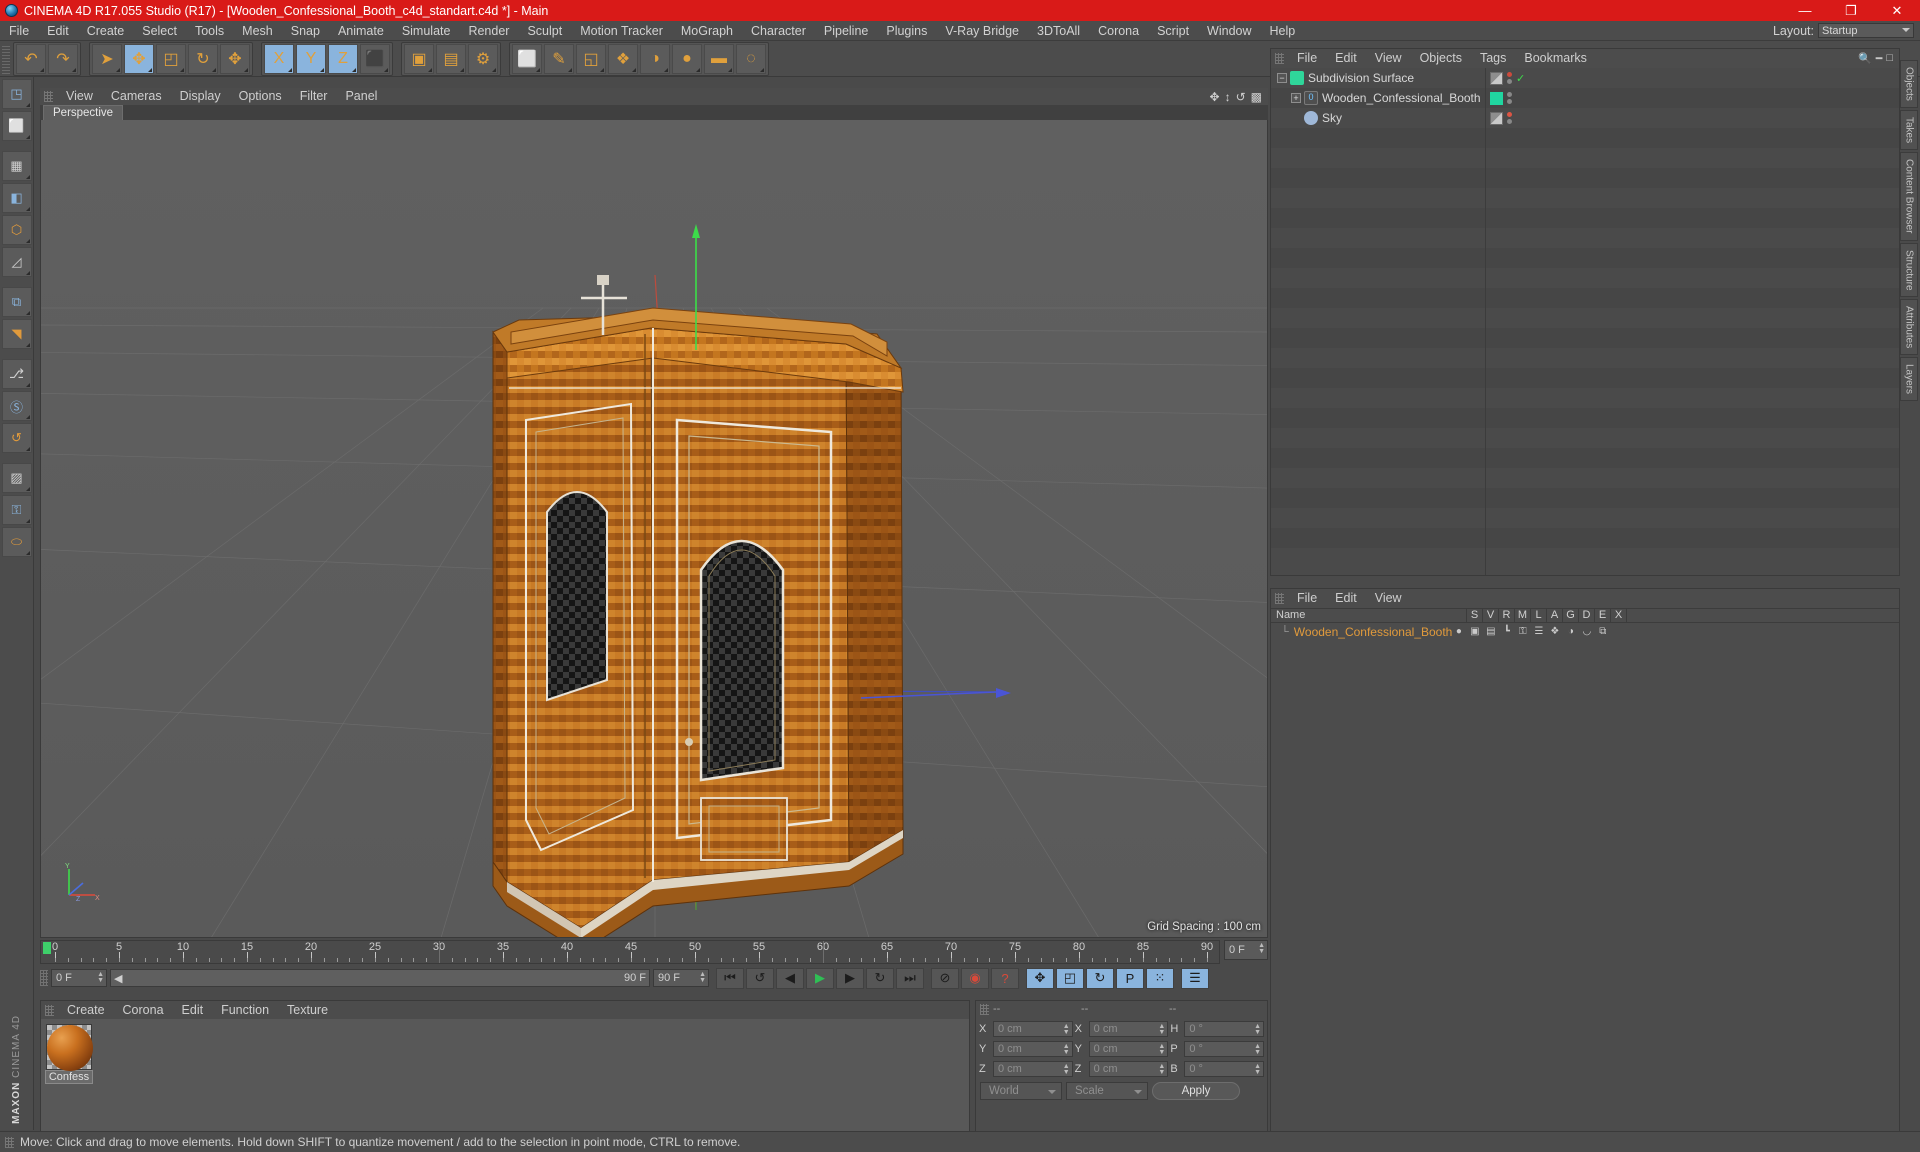  Describe the element at coordinates (1909, 327) in the screenshot. I see `edge-tab-attributes: Attributes` at that location.